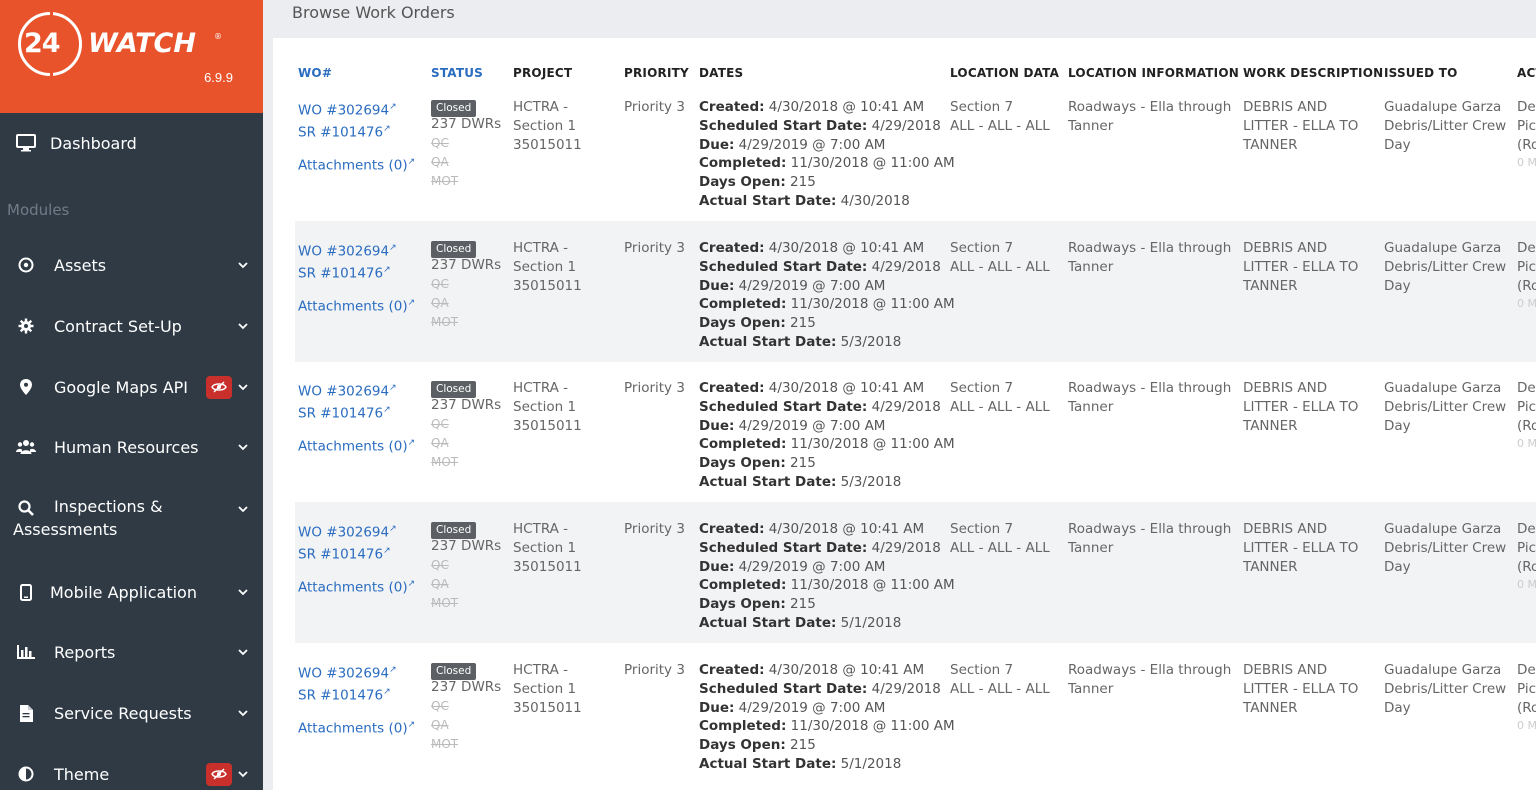 Image resolution: width=1536 pixels, height=790 pixels. I want to click on nav-dashboard: Dashboard, so click(131, 143).